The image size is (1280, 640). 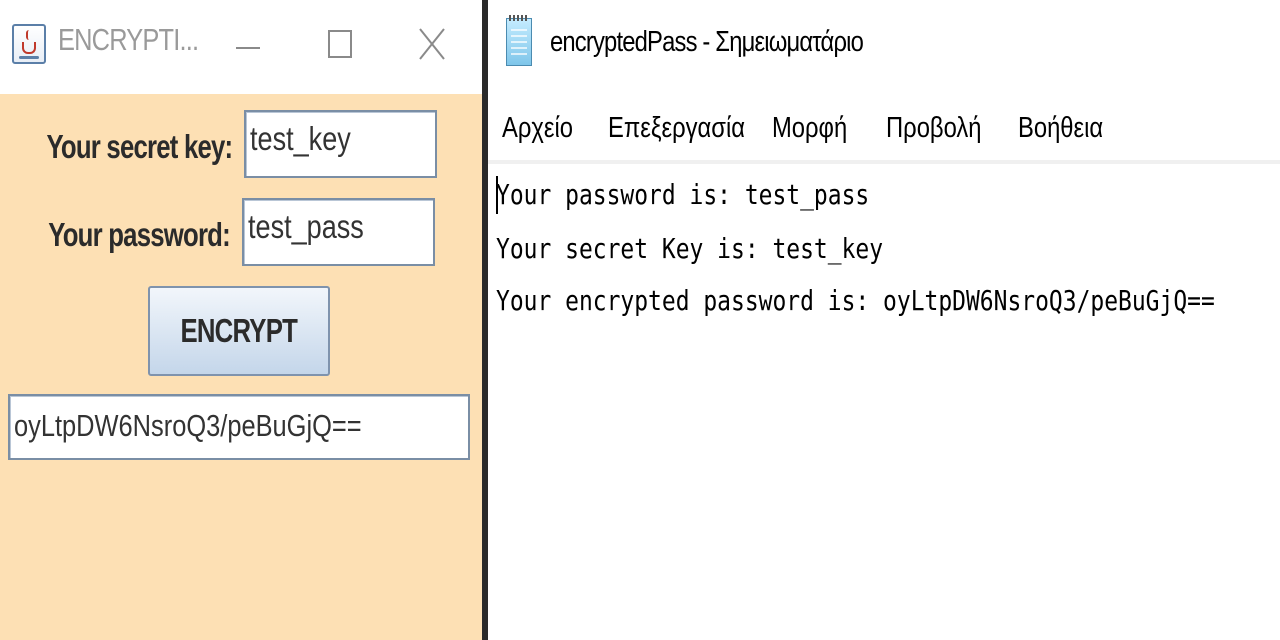 I want to click on encrypt-button: ENCRYPT, so click(x=239, y=331).